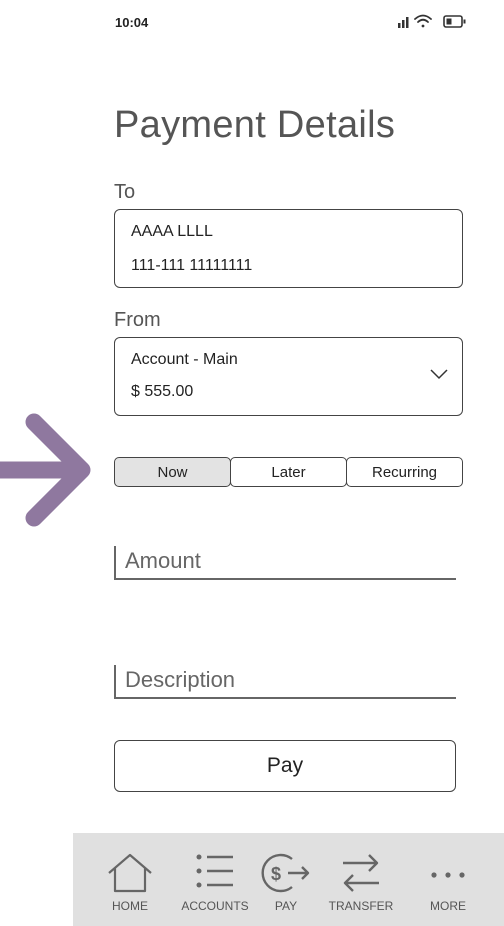 The width and height of the screenshot is (504, 926). I want to click on nav-label-more: MORE, so click(448, 906).